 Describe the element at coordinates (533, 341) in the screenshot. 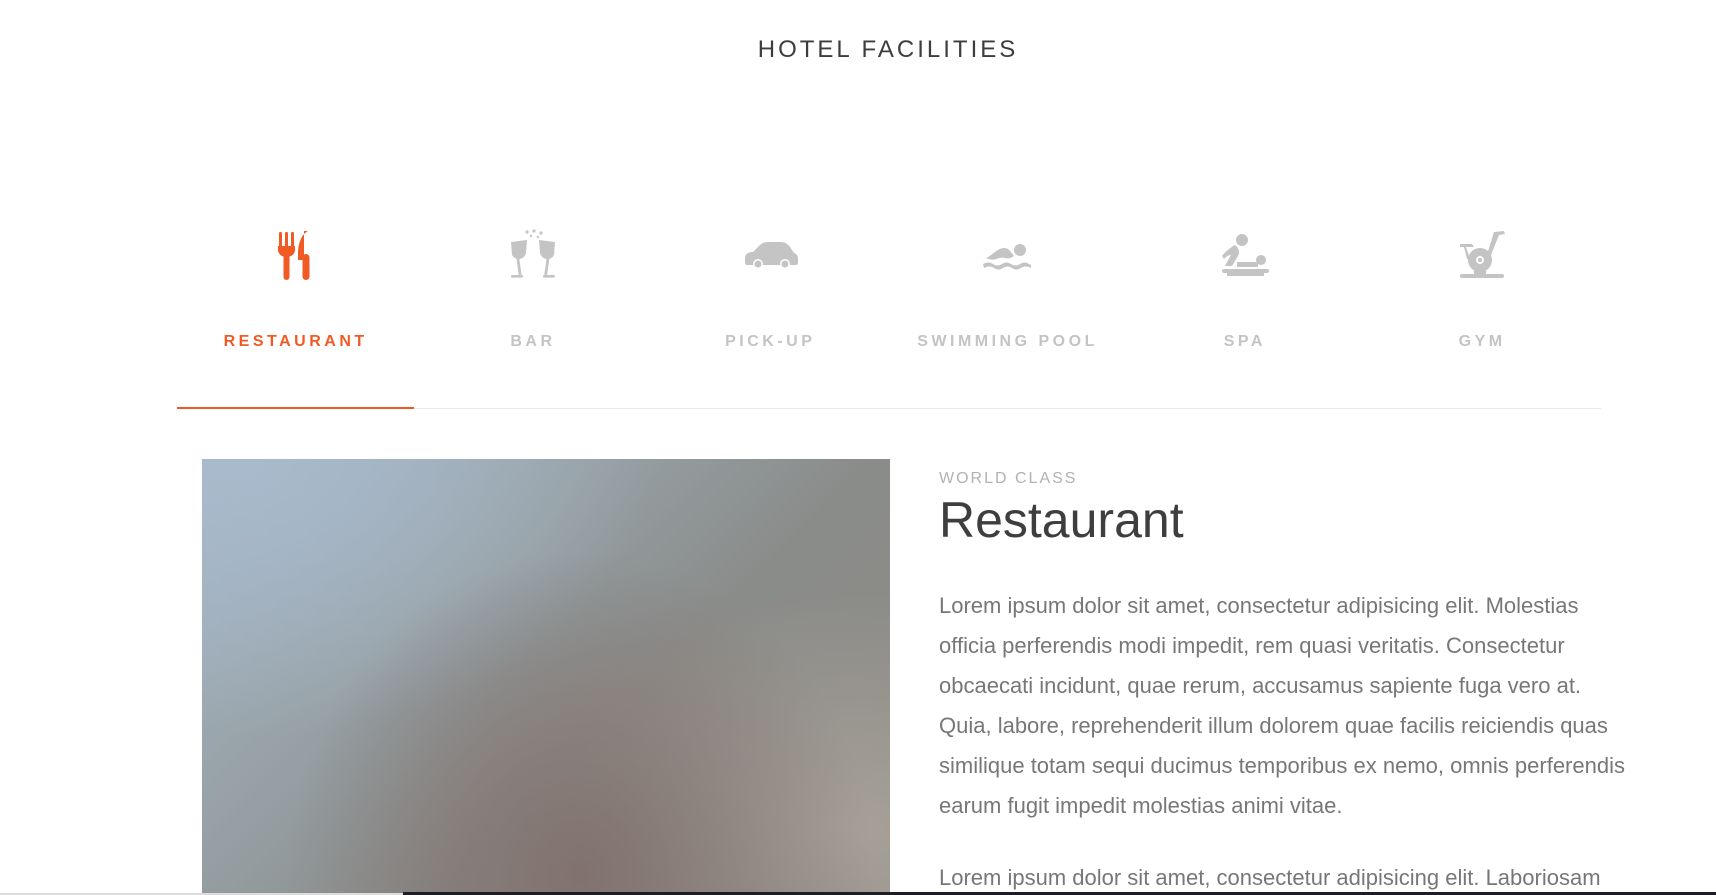

I see `tab-label: BAR` at that location.